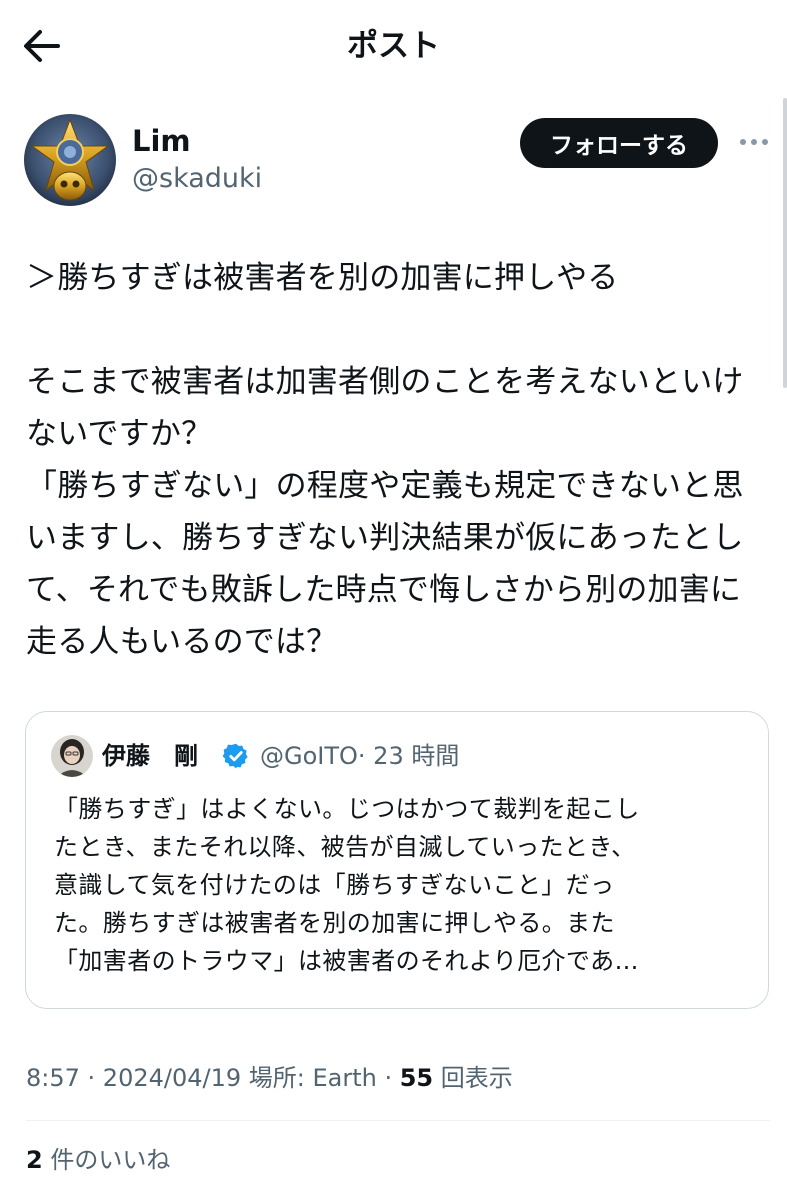 The width and height of the screenshot is (787, 1200). What do you see at coordinates (398, 1120) in the screenshot?
I see `divider` at bounding box center [398, 1120].